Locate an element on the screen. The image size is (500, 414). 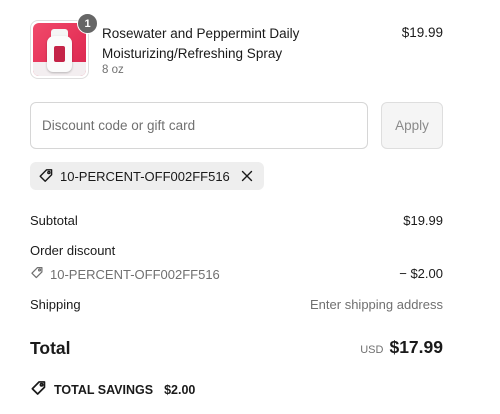
savings-tag-icon is located at coordinates (38, 390).